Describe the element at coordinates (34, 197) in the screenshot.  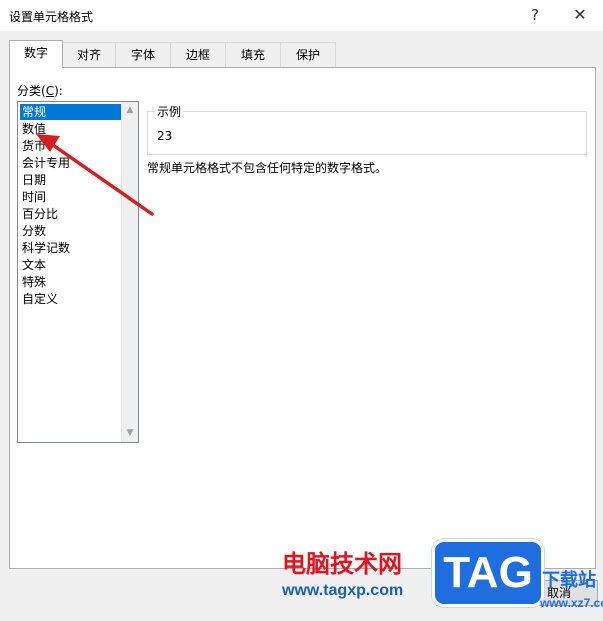
I see `category-item-time: 时间` at that location.